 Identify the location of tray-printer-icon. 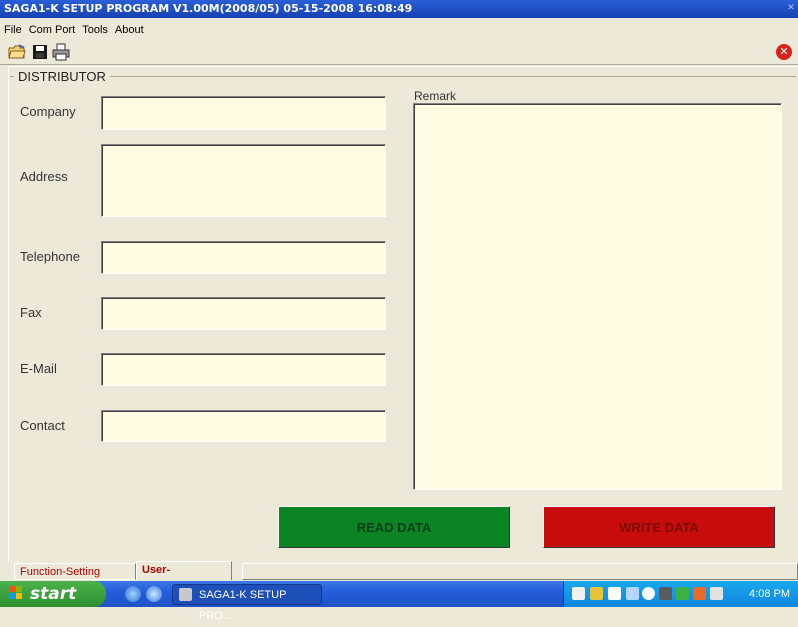
(665, 593).